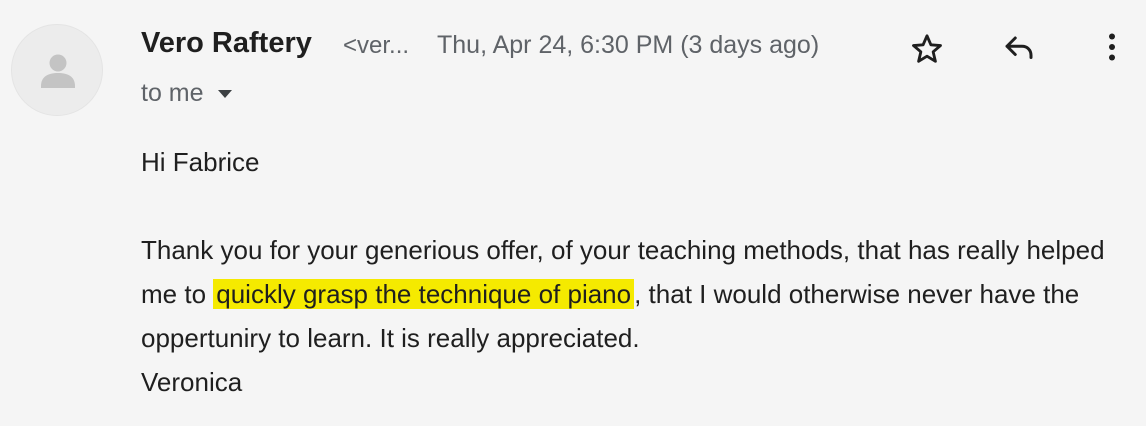 The height and width of the screenshot is (426, 1146). What do you see at coordinates (192, 382) in the screenshot?
I see `message-signature: Veronica` at bounding box center [192, 382].